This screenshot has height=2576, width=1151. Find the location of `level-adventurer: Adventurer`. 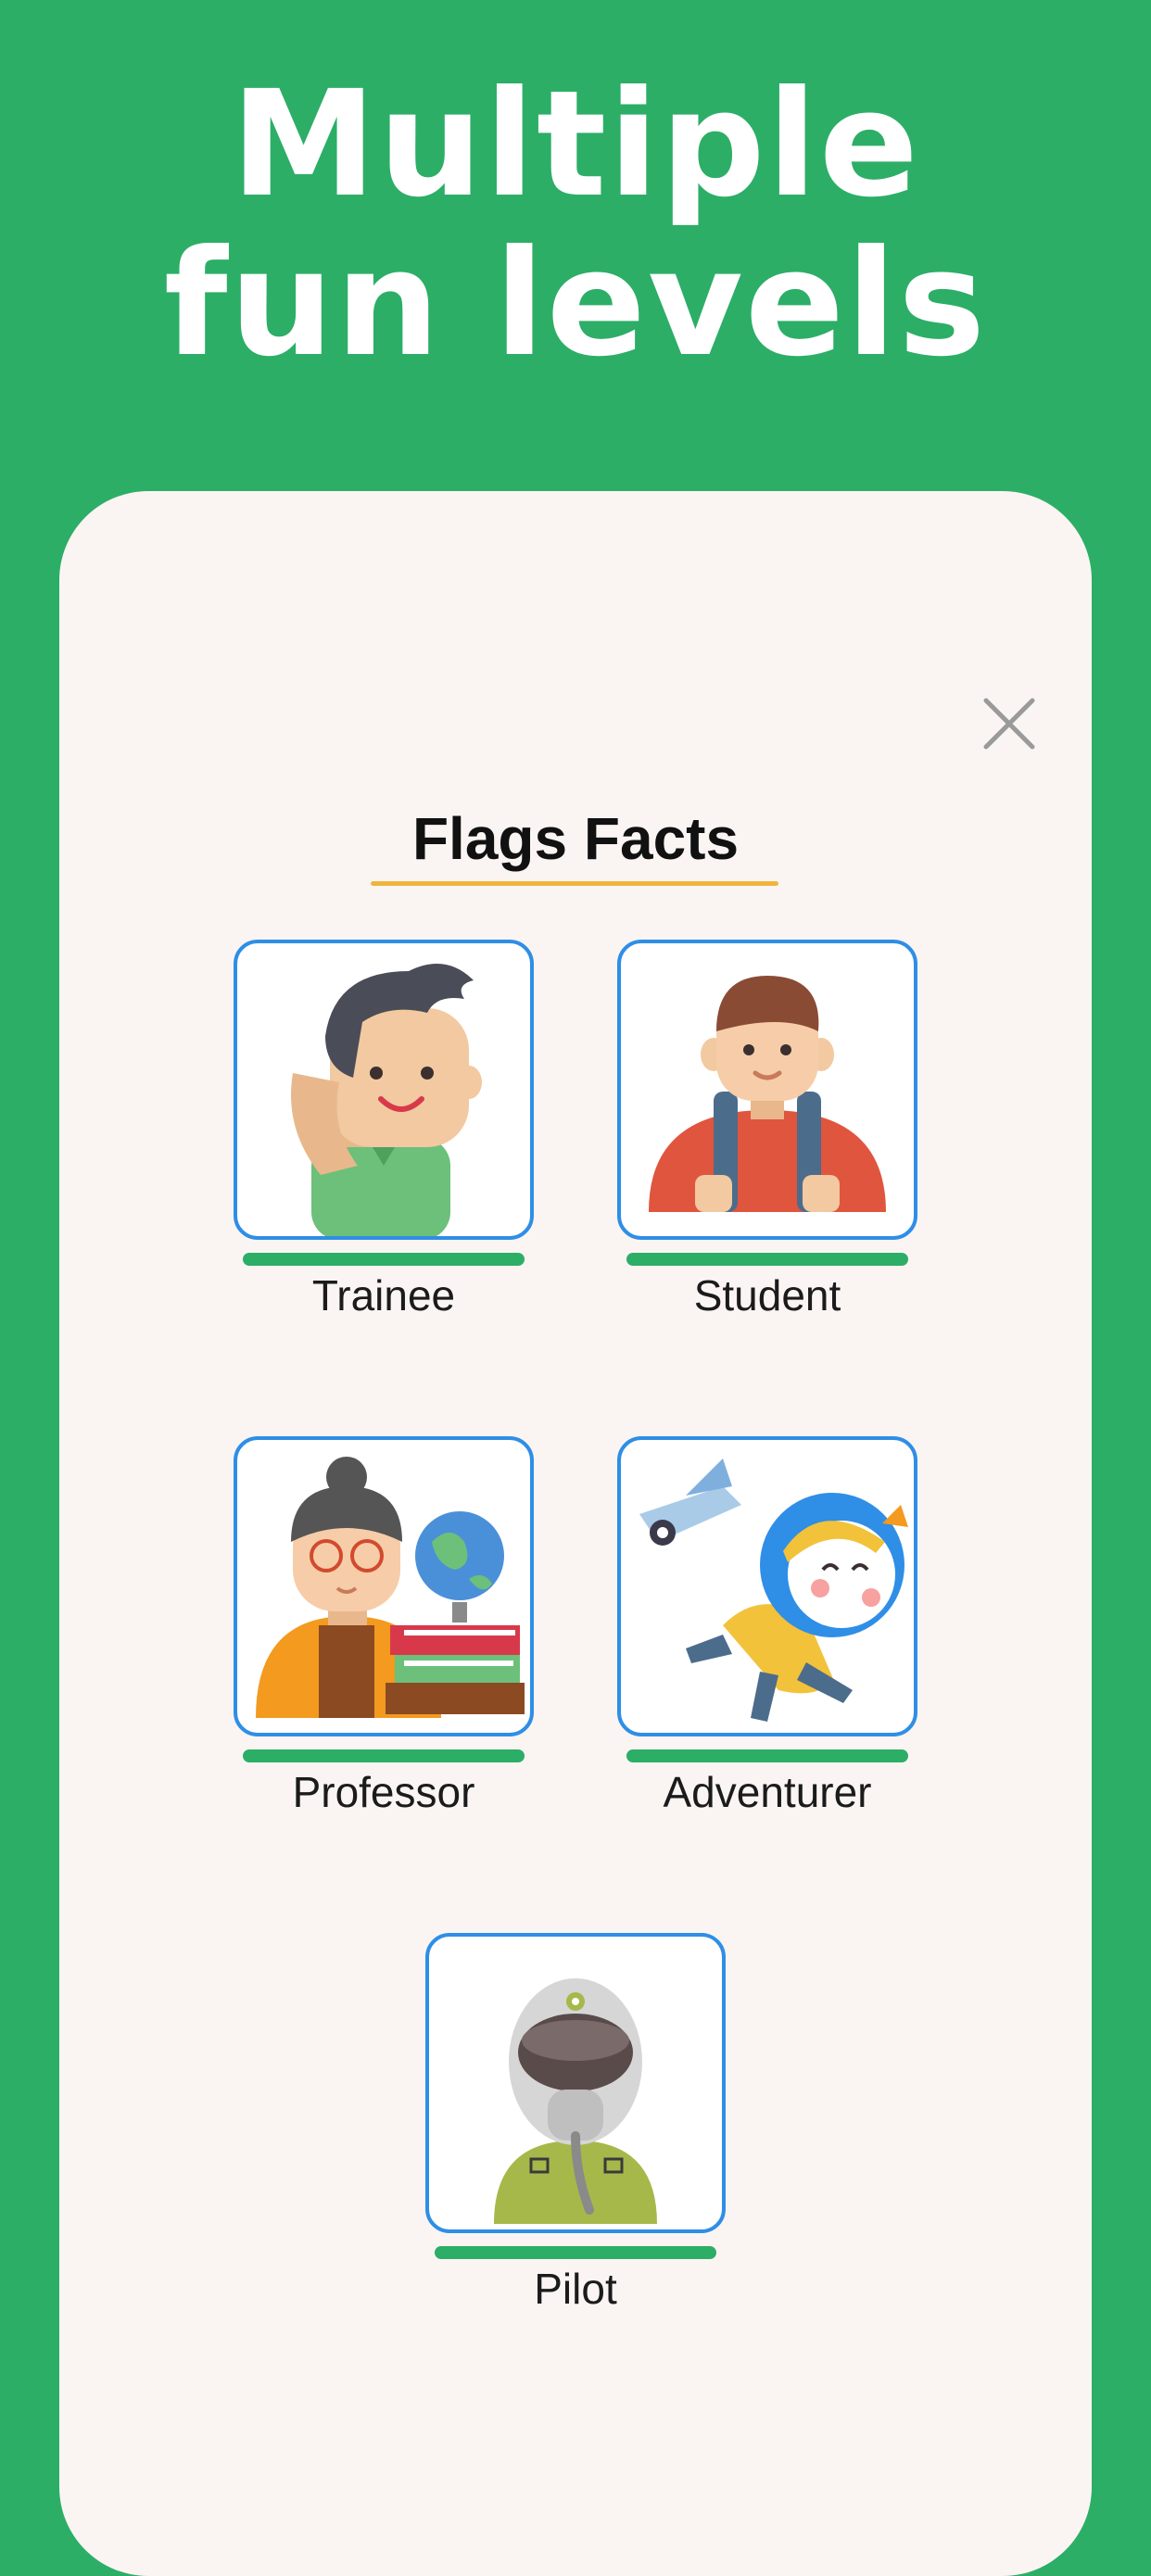

level-adventurer: Adventurer is located at coordinates (767, 1627).